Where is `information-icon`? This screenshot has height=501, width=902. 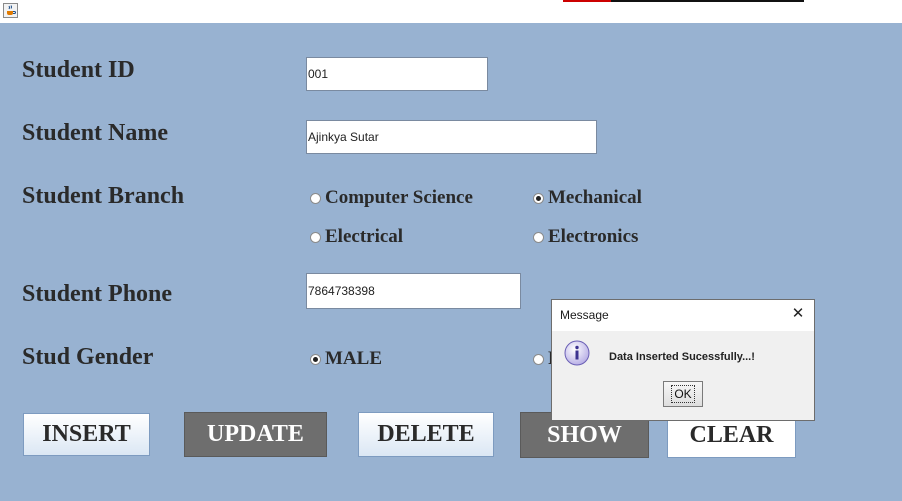 information-icon is located at coordinates (577, 353).